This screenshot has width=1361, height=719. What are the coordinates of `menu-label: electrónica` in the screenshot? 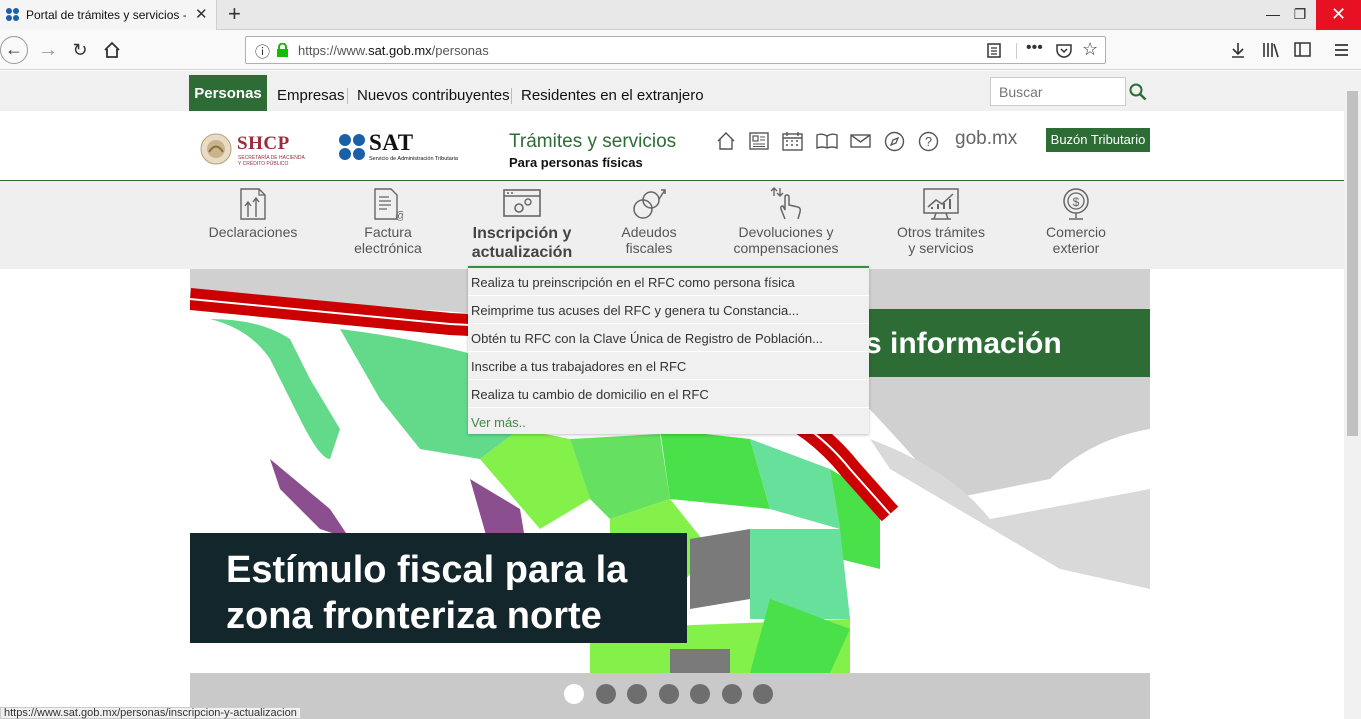 It's located at (388, 248).